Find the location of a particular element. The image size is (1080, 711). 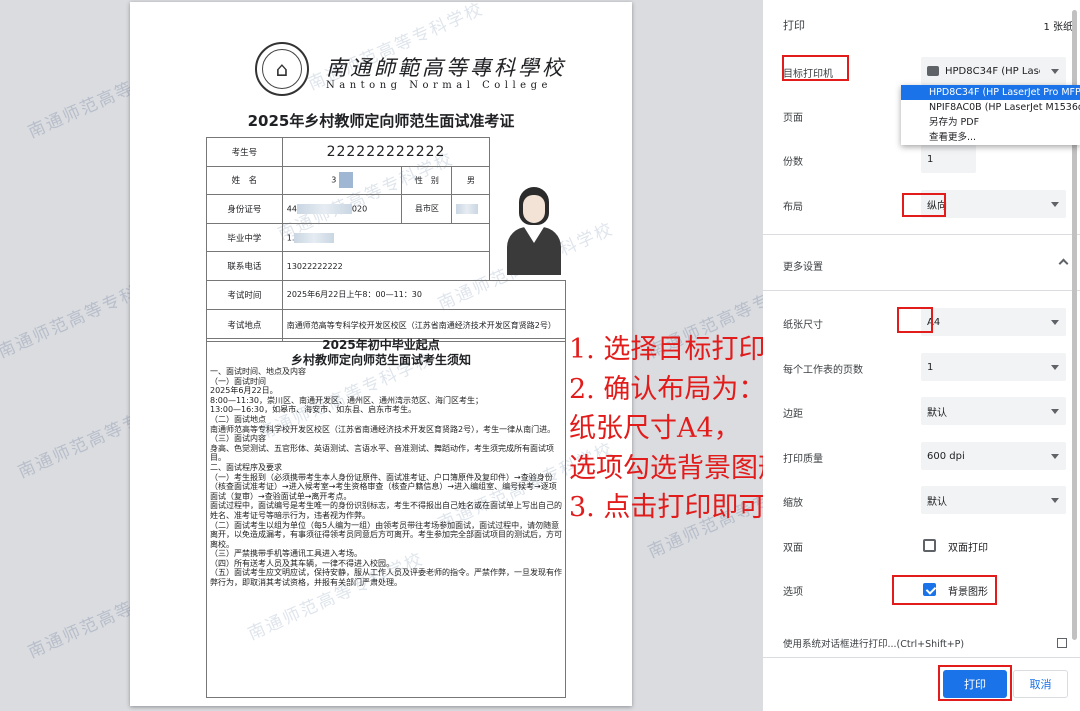

printer-option: NPIF8AC0B (HP LaserJet M1536d is located at coordinates (990, 107).